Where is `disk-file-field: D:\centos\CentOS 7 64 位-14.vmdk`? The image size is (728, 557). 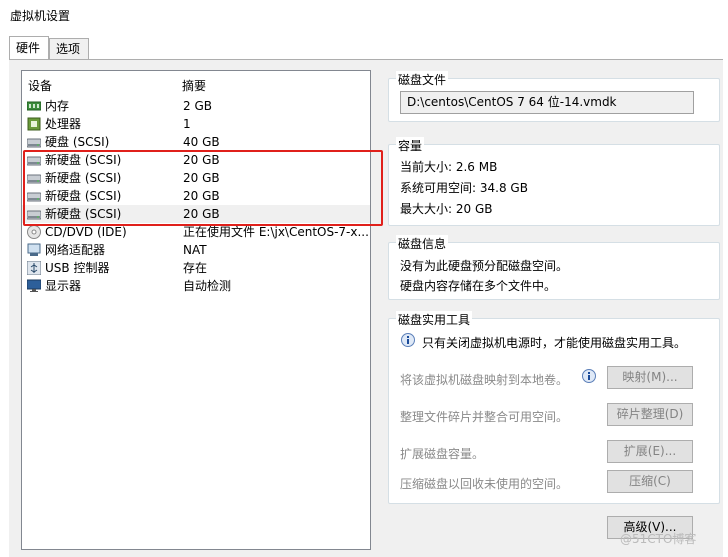 disk-file-field: D:\centos\CentOS 7 64 位-14.vmdk is located at coordinates (547, 102).